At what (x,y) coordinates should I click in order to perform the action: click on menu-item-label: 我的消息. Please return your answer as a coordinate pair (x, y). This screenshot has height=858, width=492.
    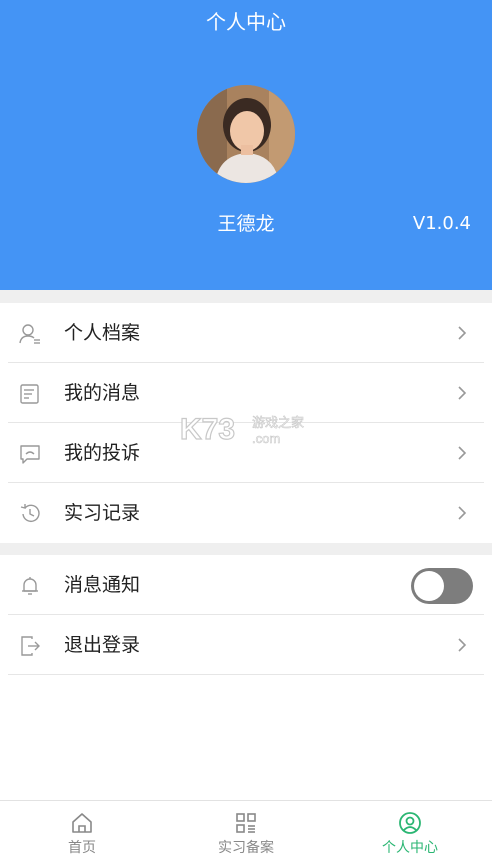
    Looking at the image, I should click on (102, 393).